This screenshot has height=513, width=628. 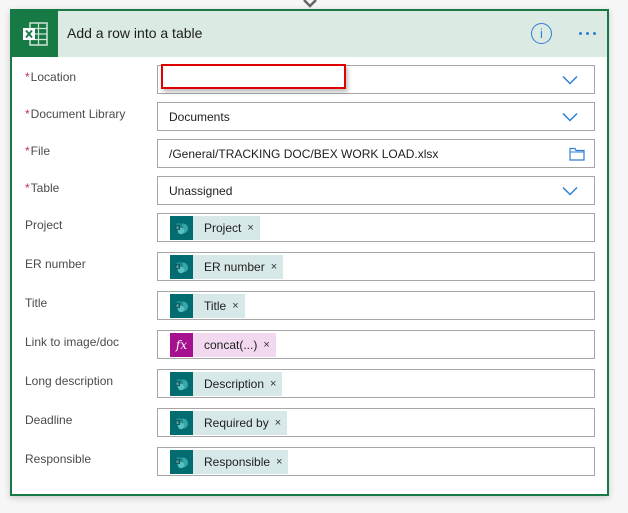 I want to click on dynamic-content-token: s Title ×, so click(x=207, y=306).